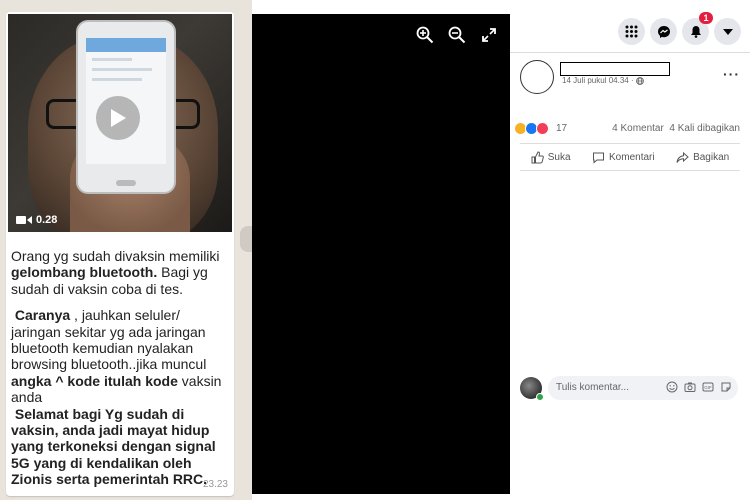 Image resolution: width=750 pixels, height=500 pixels. What do you see at coordinates (561, 128) in the screenshot?
I see `reaction-count: 17` at bounding box center [561, 128].